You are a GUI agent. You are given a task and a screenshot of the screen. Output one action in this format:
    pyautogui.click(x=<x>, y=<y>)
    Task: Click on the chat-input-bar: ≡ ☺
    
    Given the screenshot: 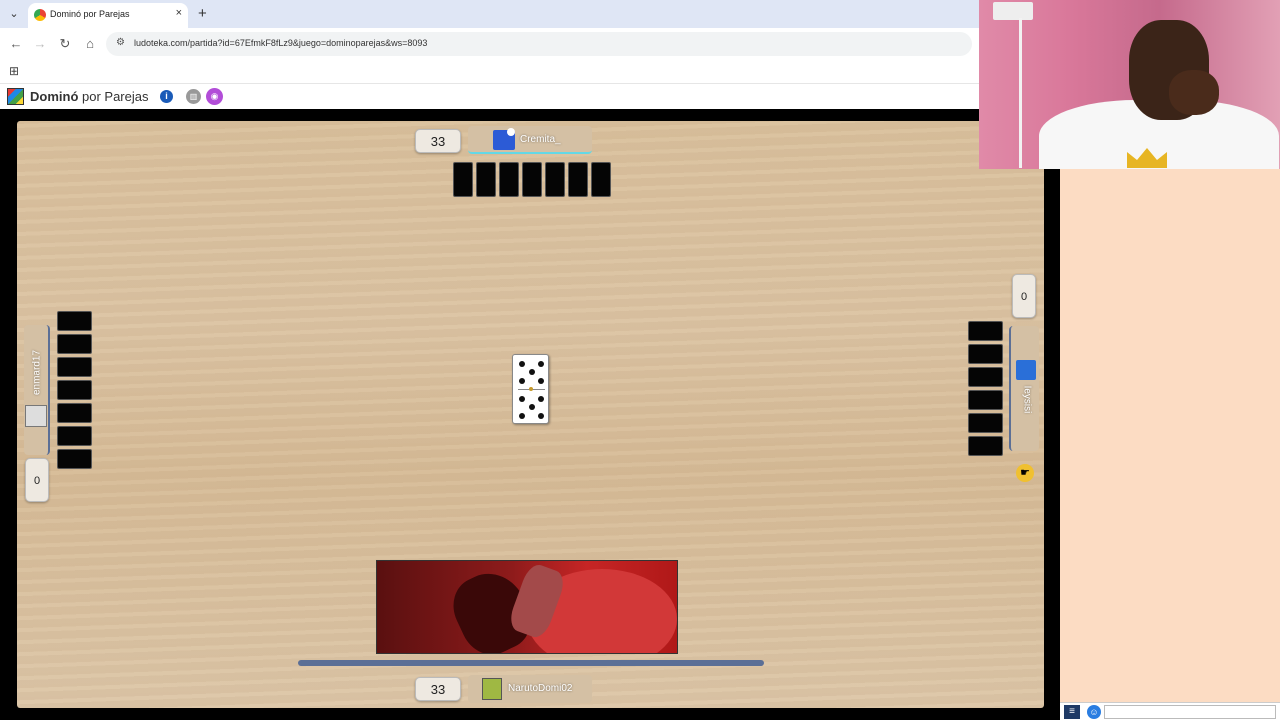 What is the action you would take?
    pyautogui.click(x=1170, y=711)
    